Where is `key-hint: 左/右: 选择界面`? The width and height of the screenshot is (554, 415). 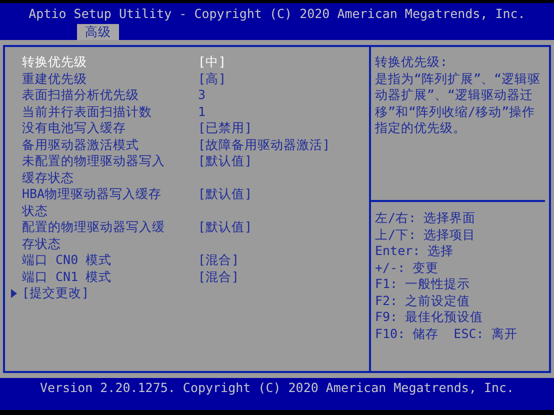
key-hint: 左/右: 选择界面 is located at coordinates (426, 218).